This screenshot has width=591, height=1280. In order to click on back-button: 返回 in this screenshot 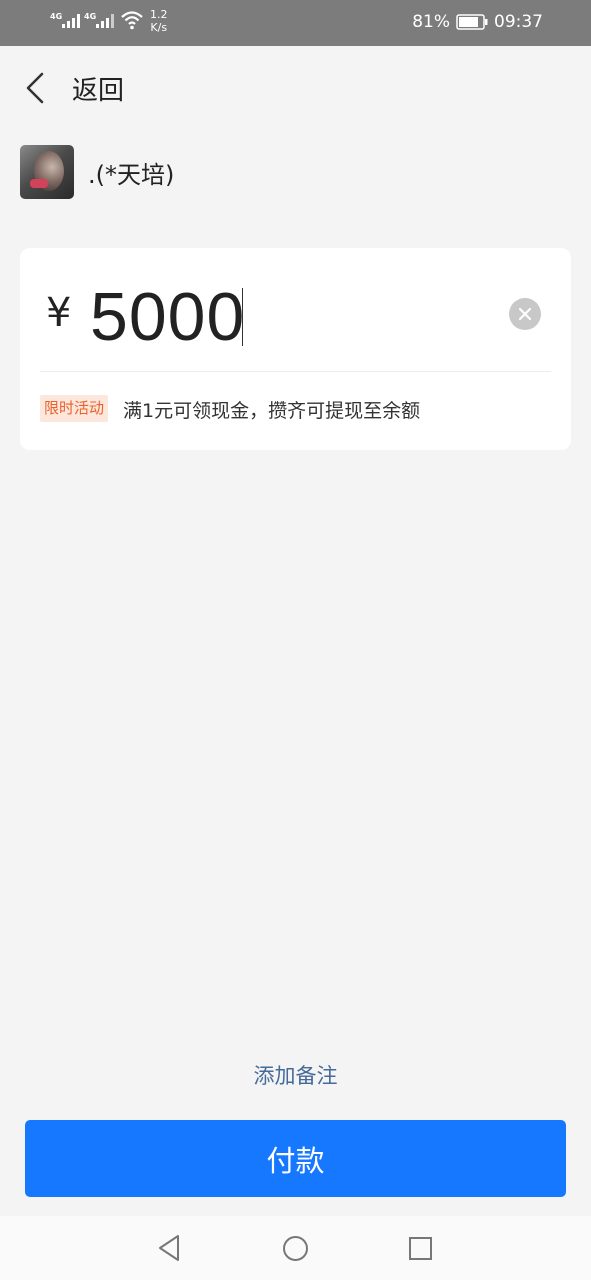, I will do `click(98, 88)`.